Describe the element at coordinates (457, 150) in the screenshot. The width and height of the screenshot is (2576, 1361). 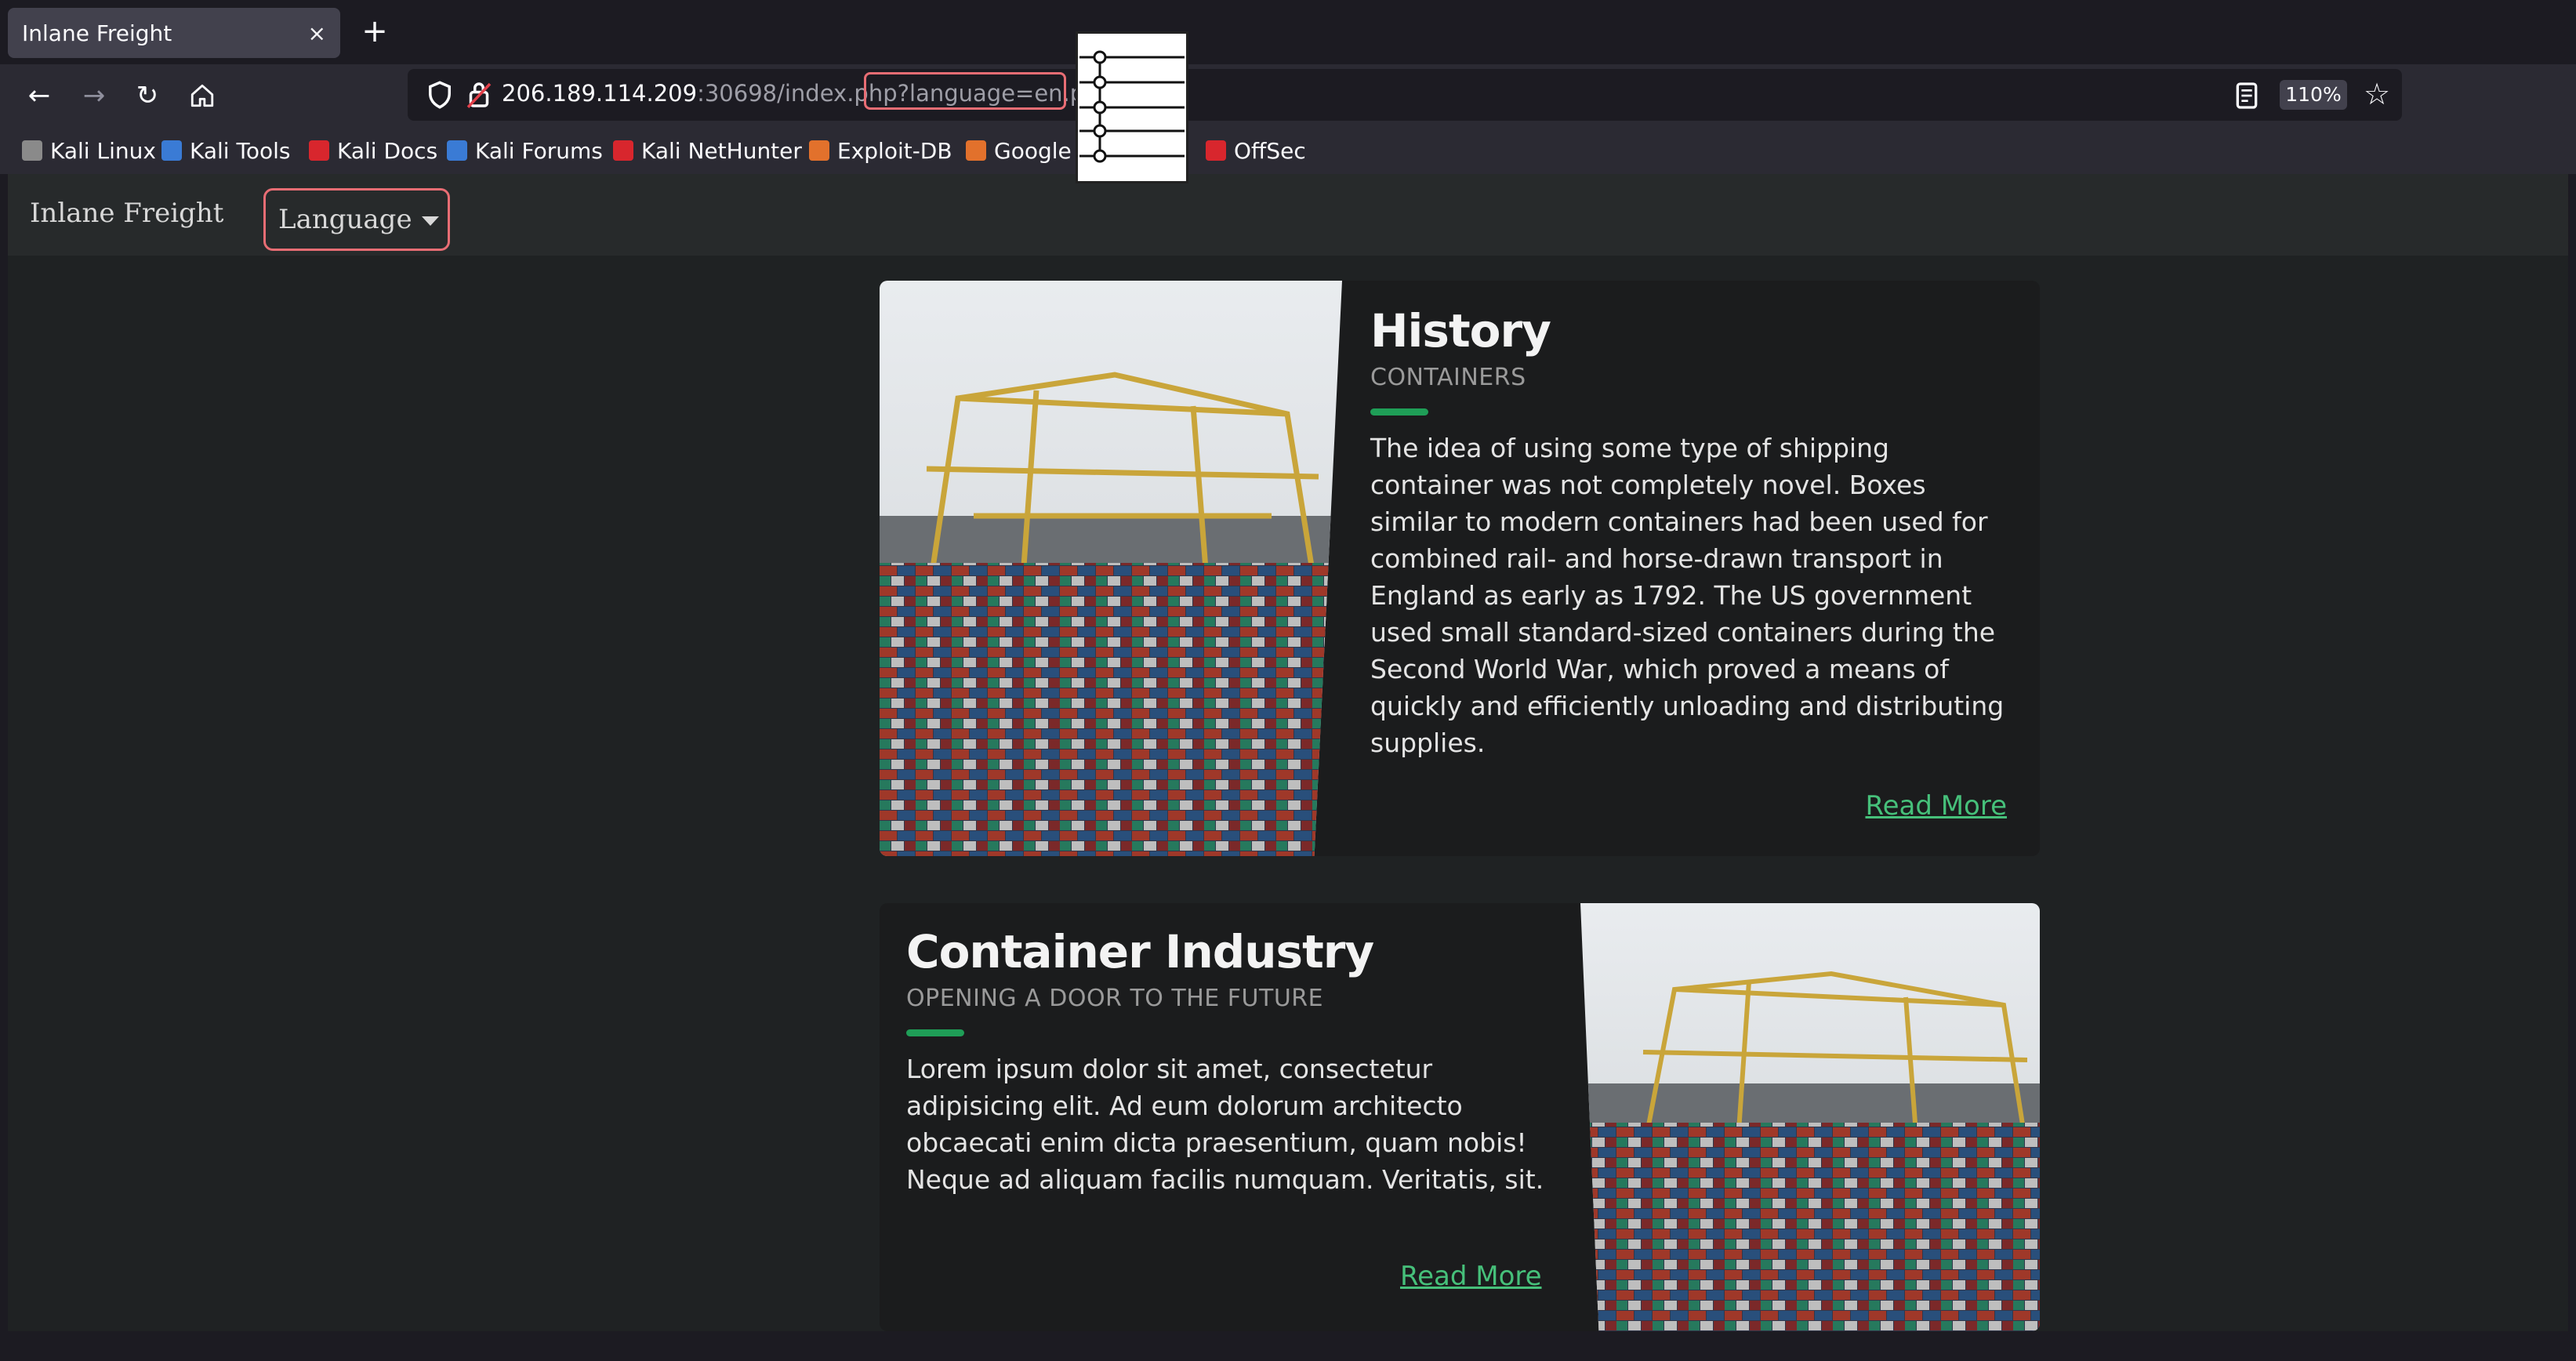
I see `kali-forums-icon` at that location.